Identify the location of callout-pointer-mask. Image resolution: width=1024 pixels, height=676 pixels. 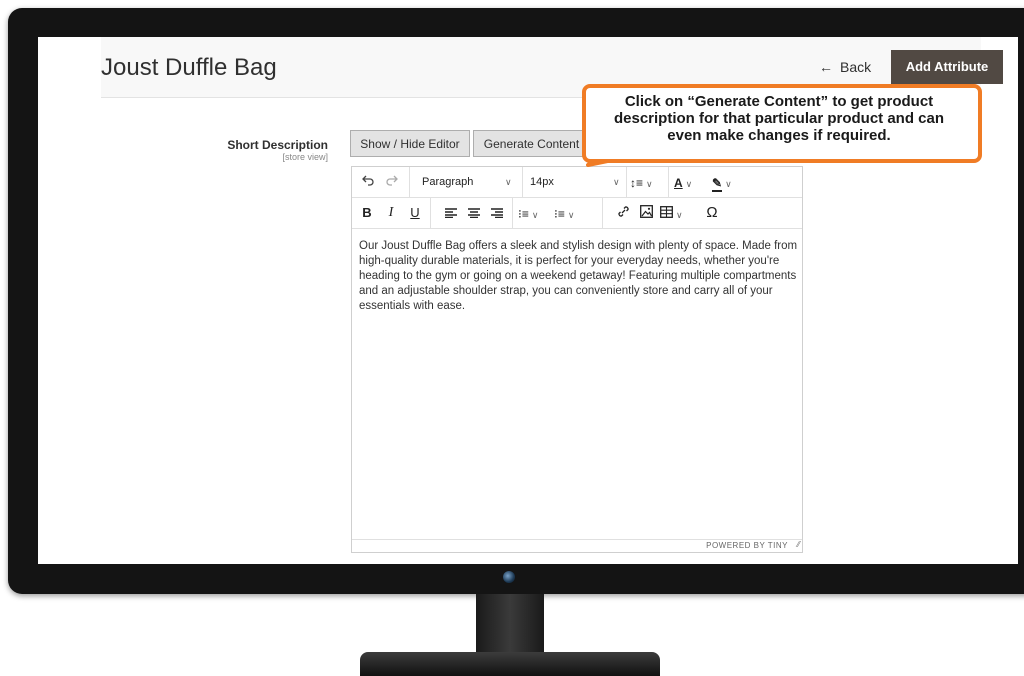
(615, 146).